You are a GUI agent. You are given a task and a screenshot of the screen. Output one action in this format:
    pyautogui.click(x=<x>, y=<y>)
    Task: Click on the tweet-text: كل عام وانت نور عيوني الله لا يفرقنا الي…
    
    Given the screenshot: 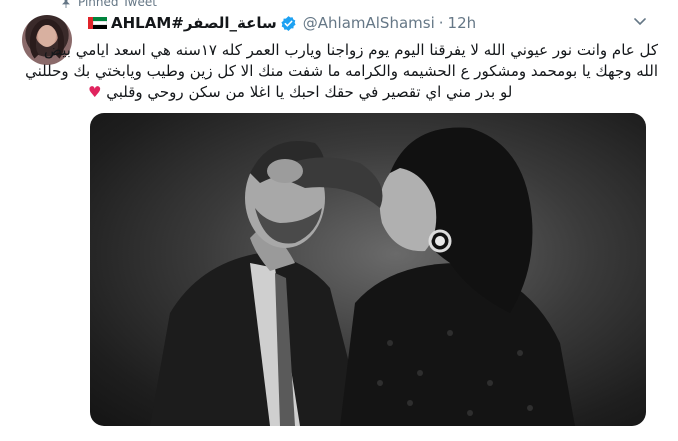 What is the action you would take?
    pyautogui.click(x=341, y=71)
    